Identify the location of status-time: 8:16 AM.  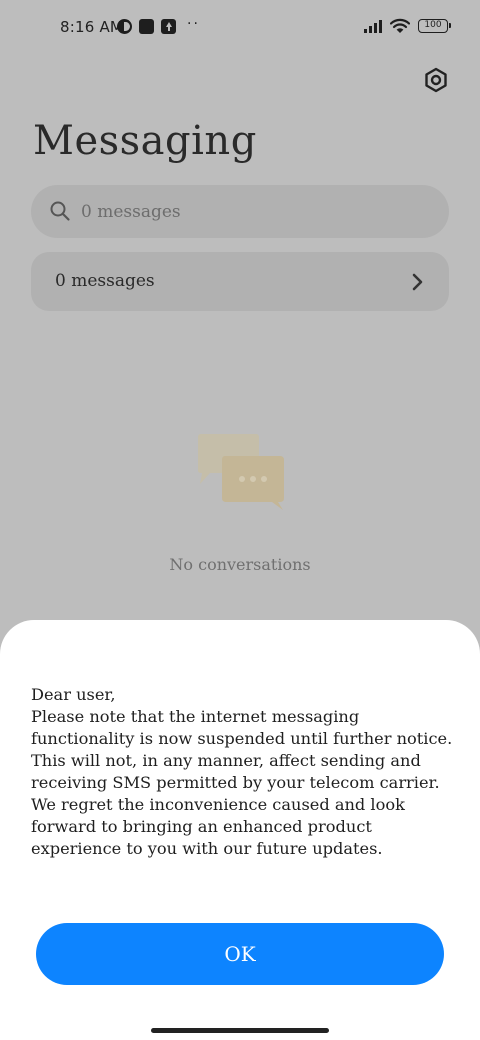
(92, 27).